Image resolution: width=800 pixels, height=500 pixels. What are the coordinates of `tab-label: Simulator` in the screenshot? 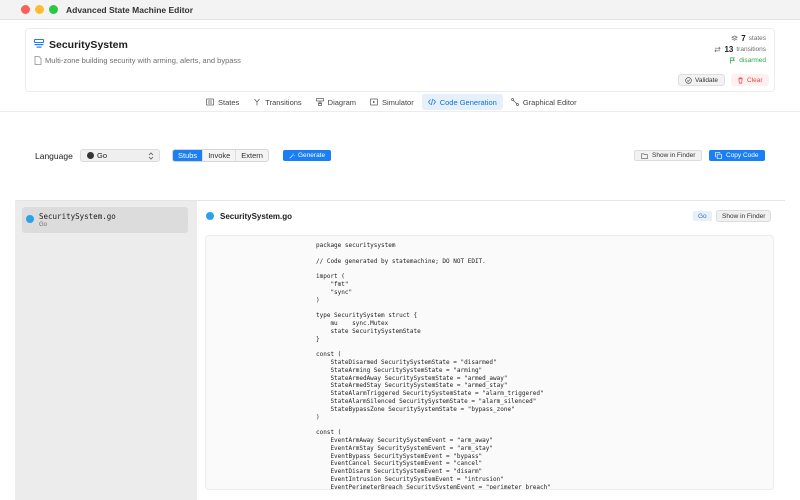 It's located at (398, 102).